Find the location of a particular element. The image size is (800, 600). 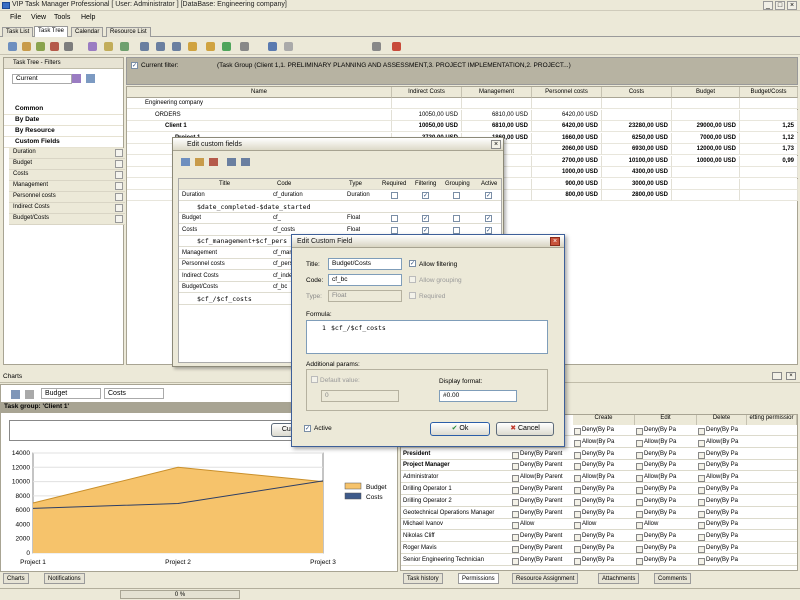

allow-filtering-checkbox: ✓ is located at coordinates (412, 263).